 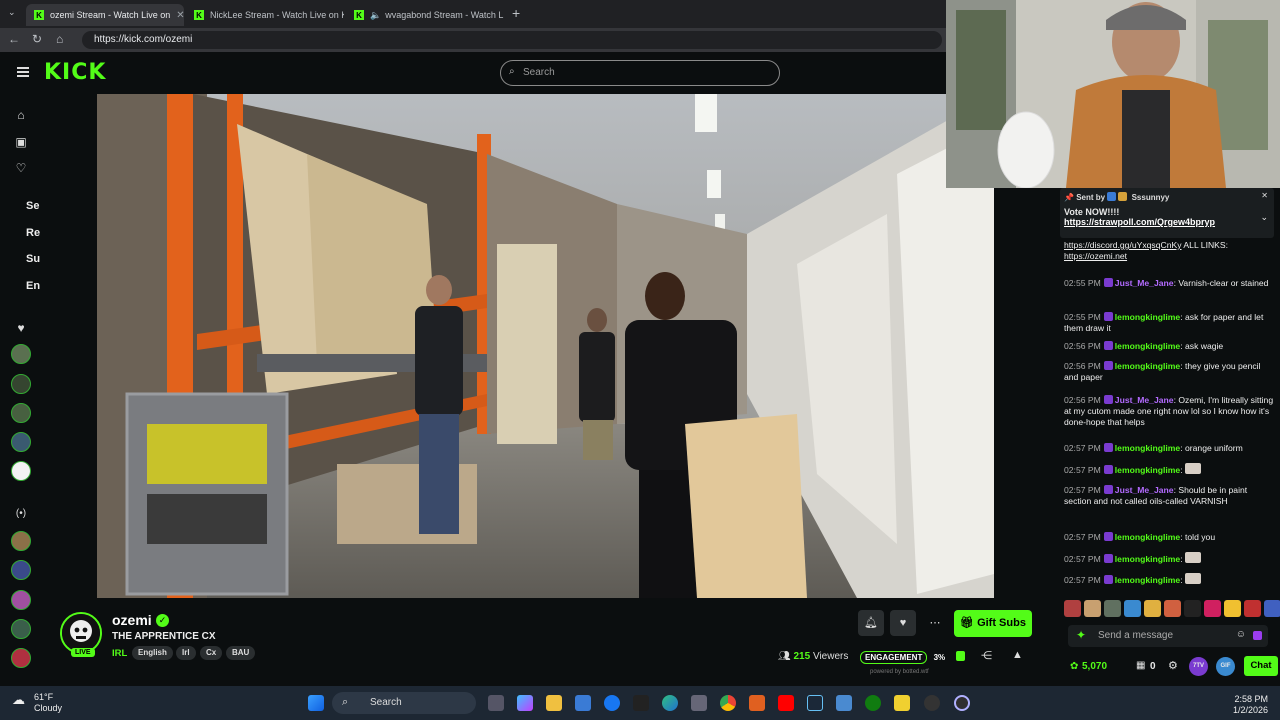 What do you see at coordinates (152, 653) in the screenshot?
I see `tag-english: English` at bounding box center [152, 653].